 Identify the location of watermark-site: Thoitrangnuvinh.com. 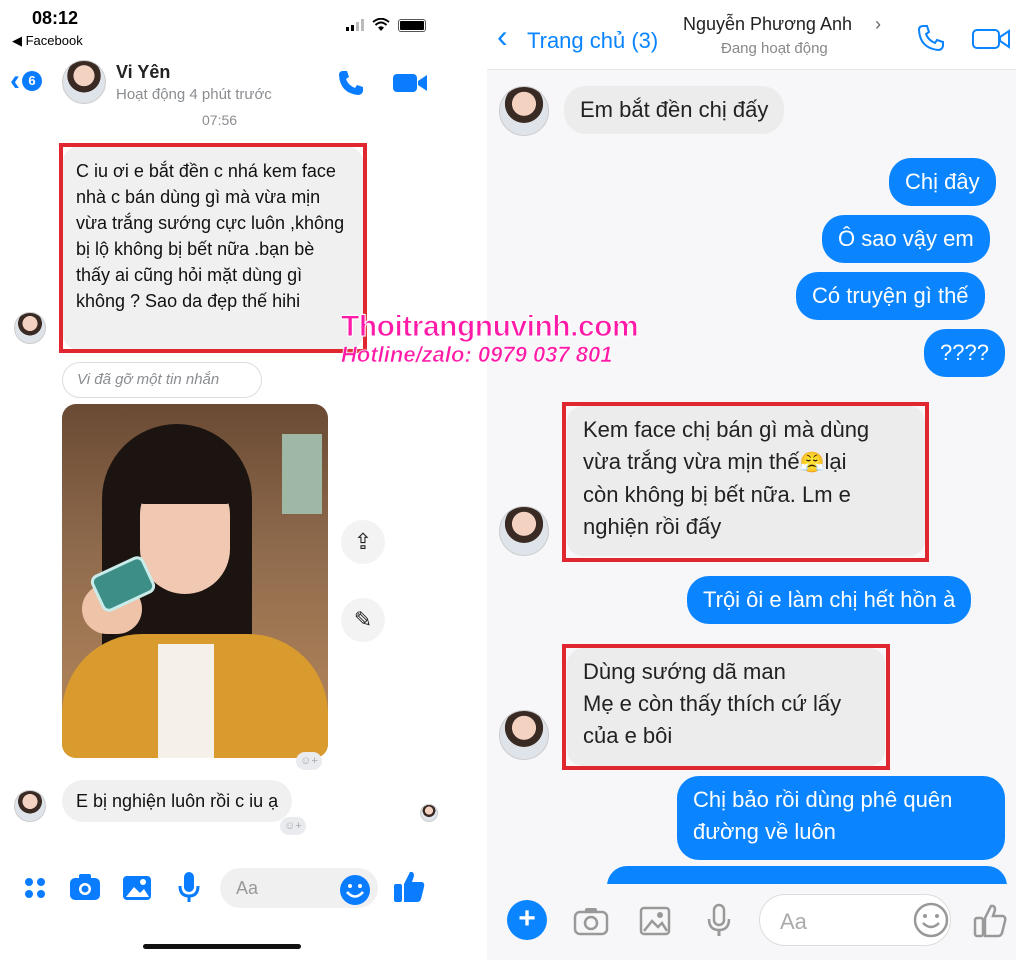
(489, 327).